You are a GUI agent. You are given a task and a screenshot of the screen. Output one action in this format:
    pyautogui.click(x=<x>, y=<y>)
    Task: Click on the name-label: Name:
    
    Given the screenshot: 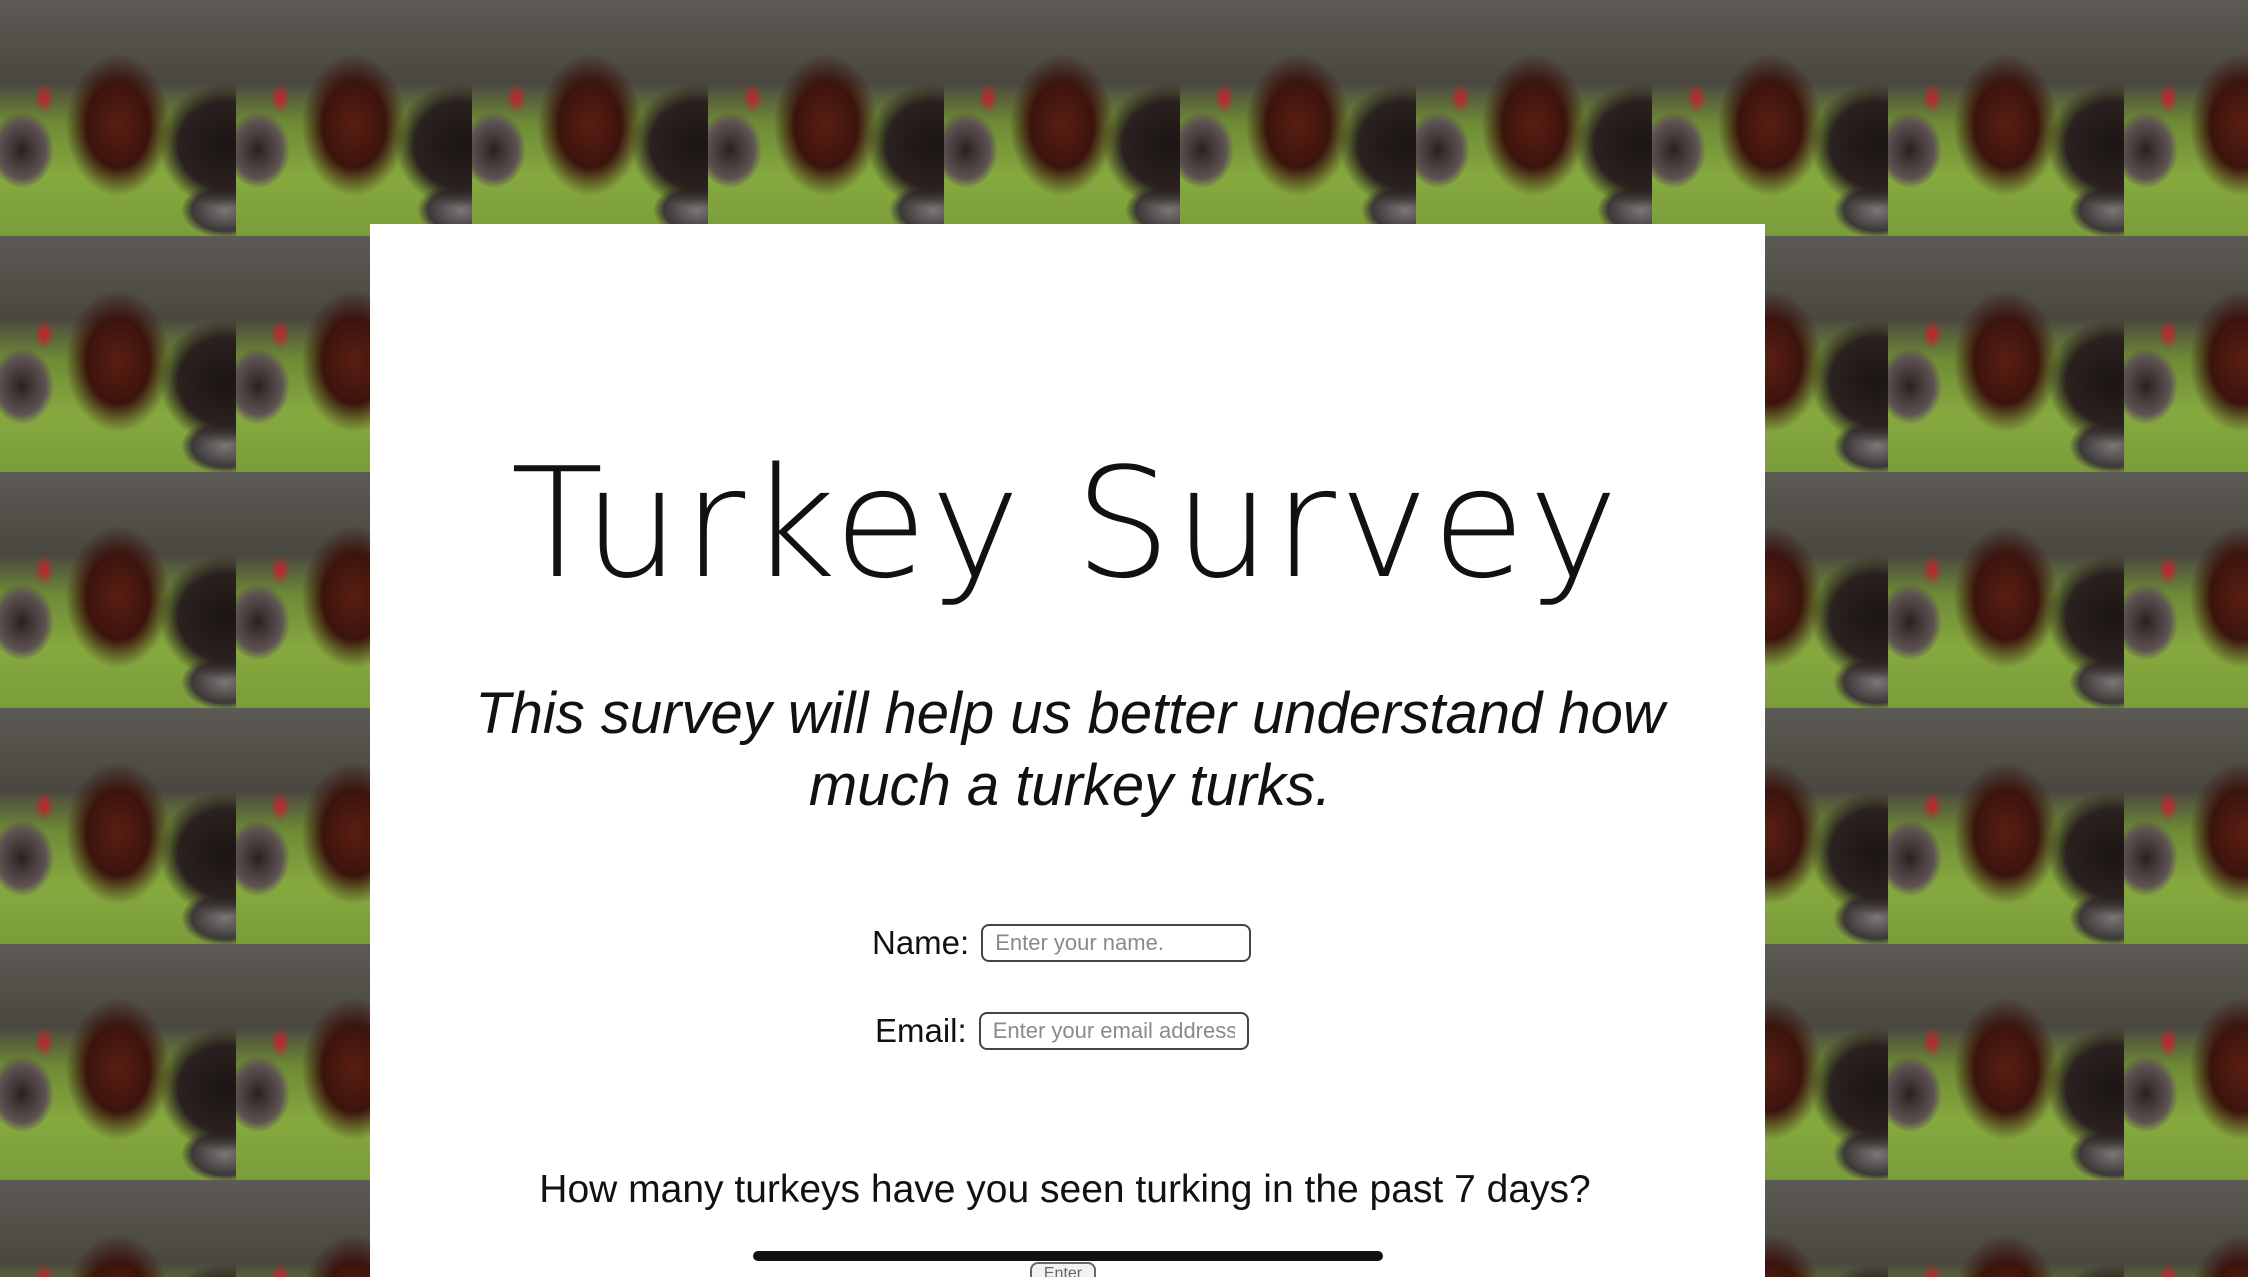 What is the action you would take?
    pyautogui.click(x=921, y=942)
    